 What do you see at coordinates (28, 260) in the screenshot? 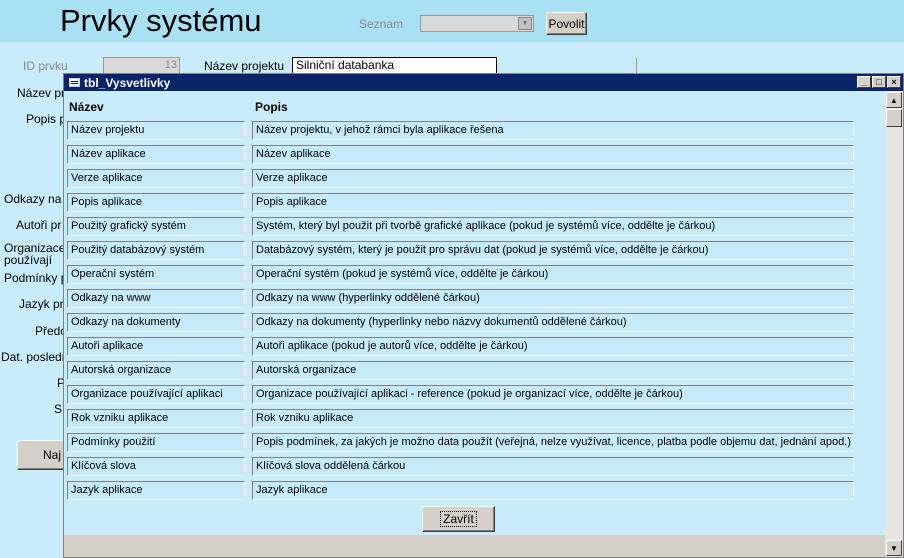
I see `form-label-pouzivajici: používají` at bounding box center [28, 260].